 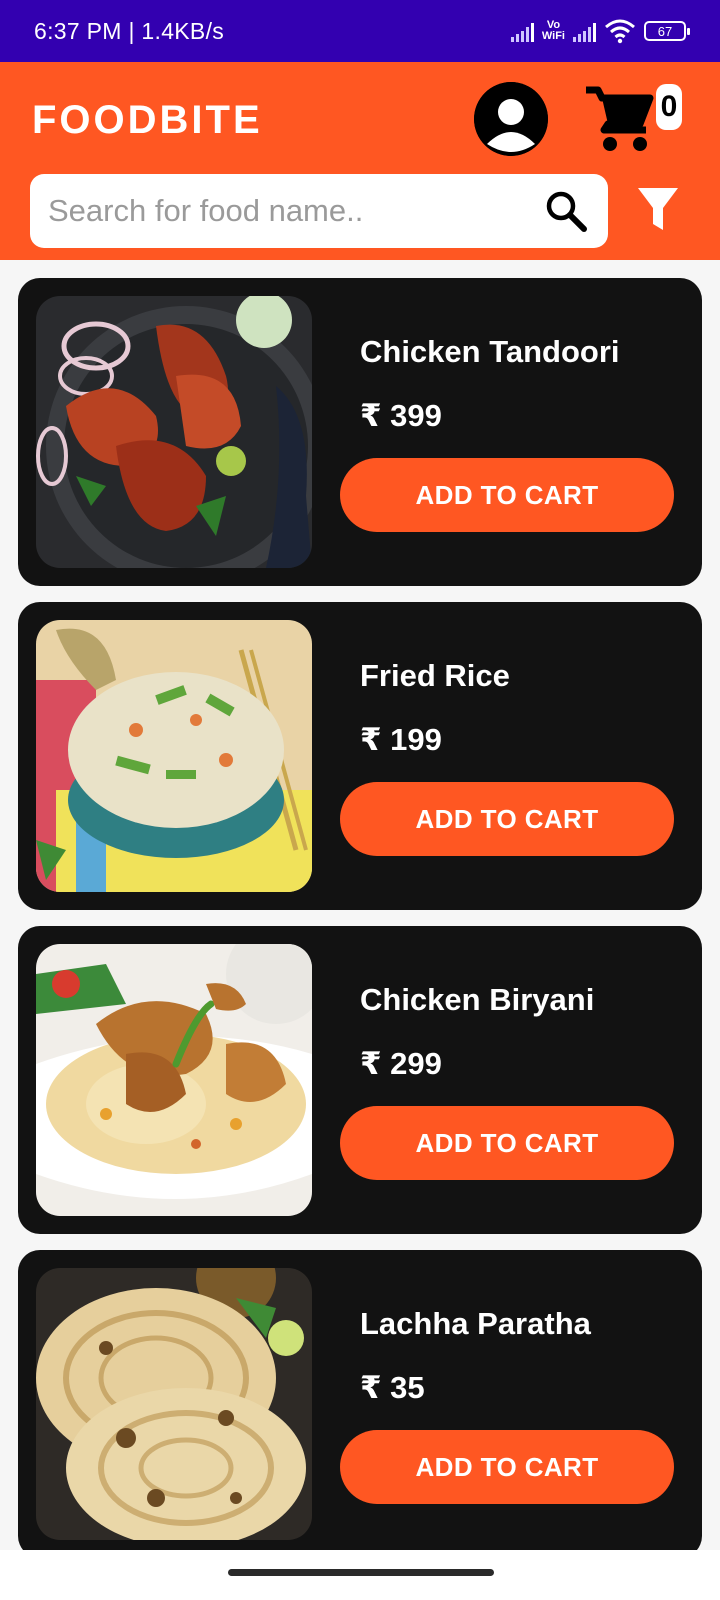 I want to click on signal-icon, so click(x=522, y=31).